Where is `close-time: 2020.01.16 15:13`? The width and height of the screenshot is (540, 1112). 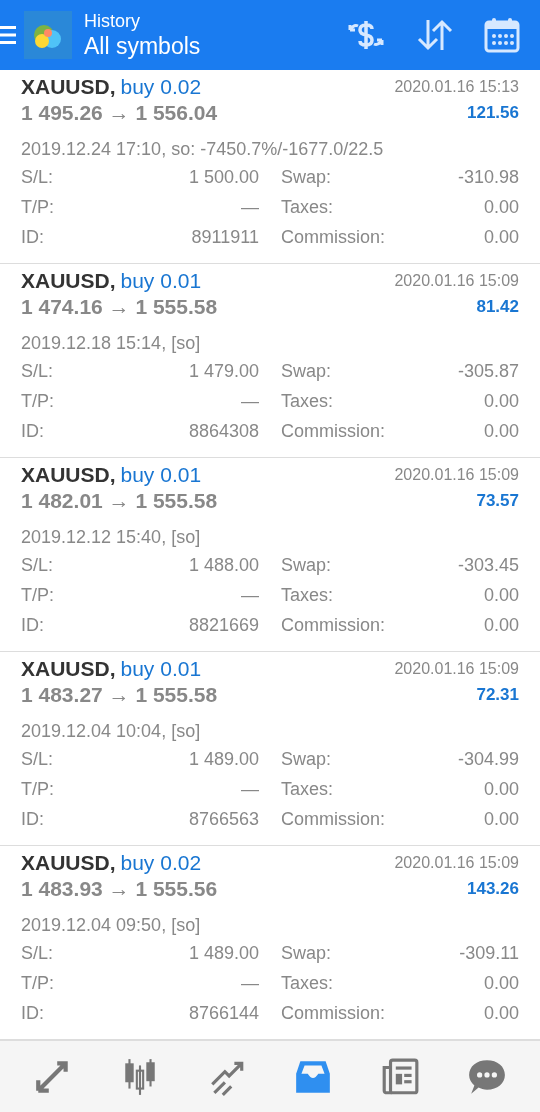 close-time: 2020.01.16 15:13 is located at coordinates (456, 87).